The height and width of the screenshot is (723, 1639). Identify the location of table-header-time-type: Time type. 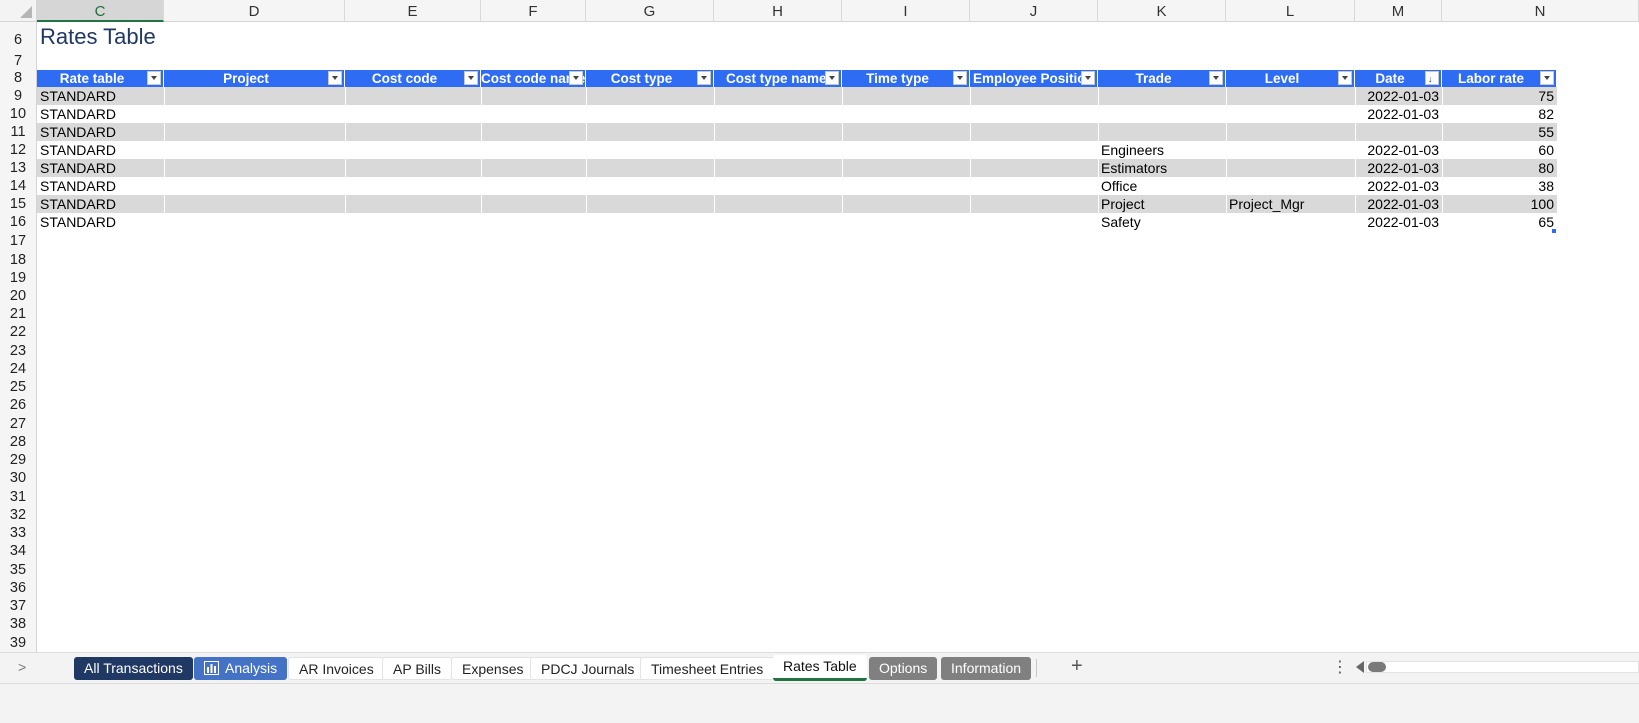
(906, 78).